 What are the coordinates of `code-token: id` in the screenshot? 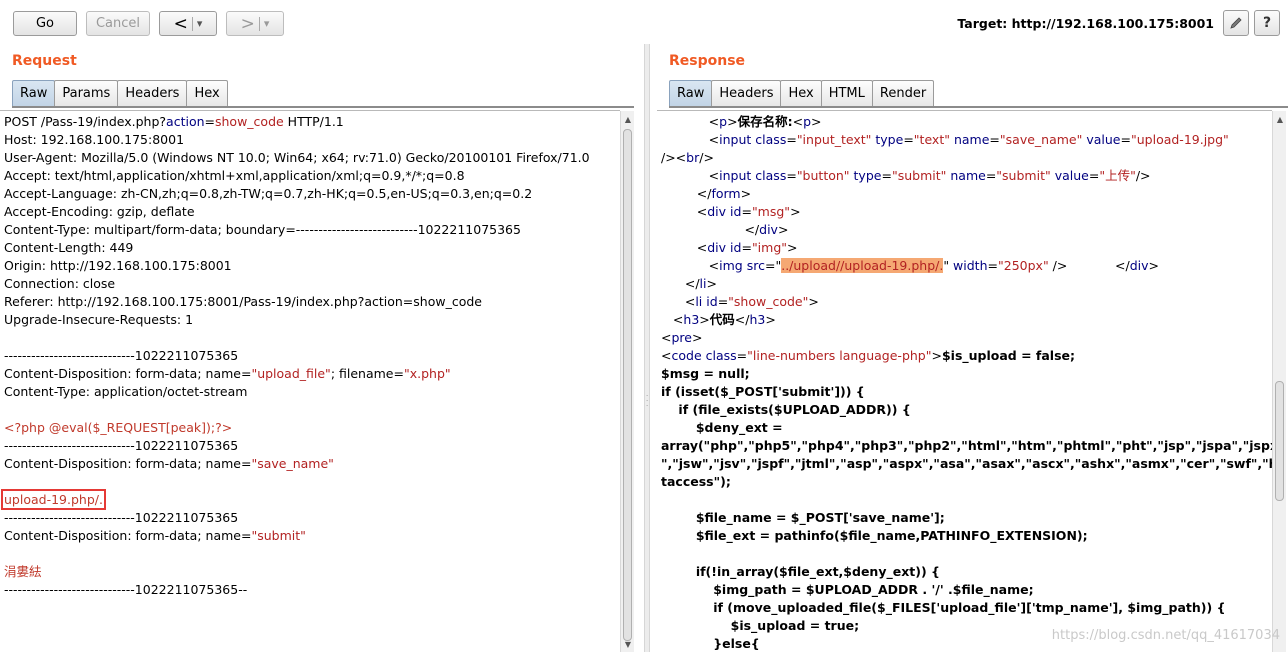 It's located at (736, 247).